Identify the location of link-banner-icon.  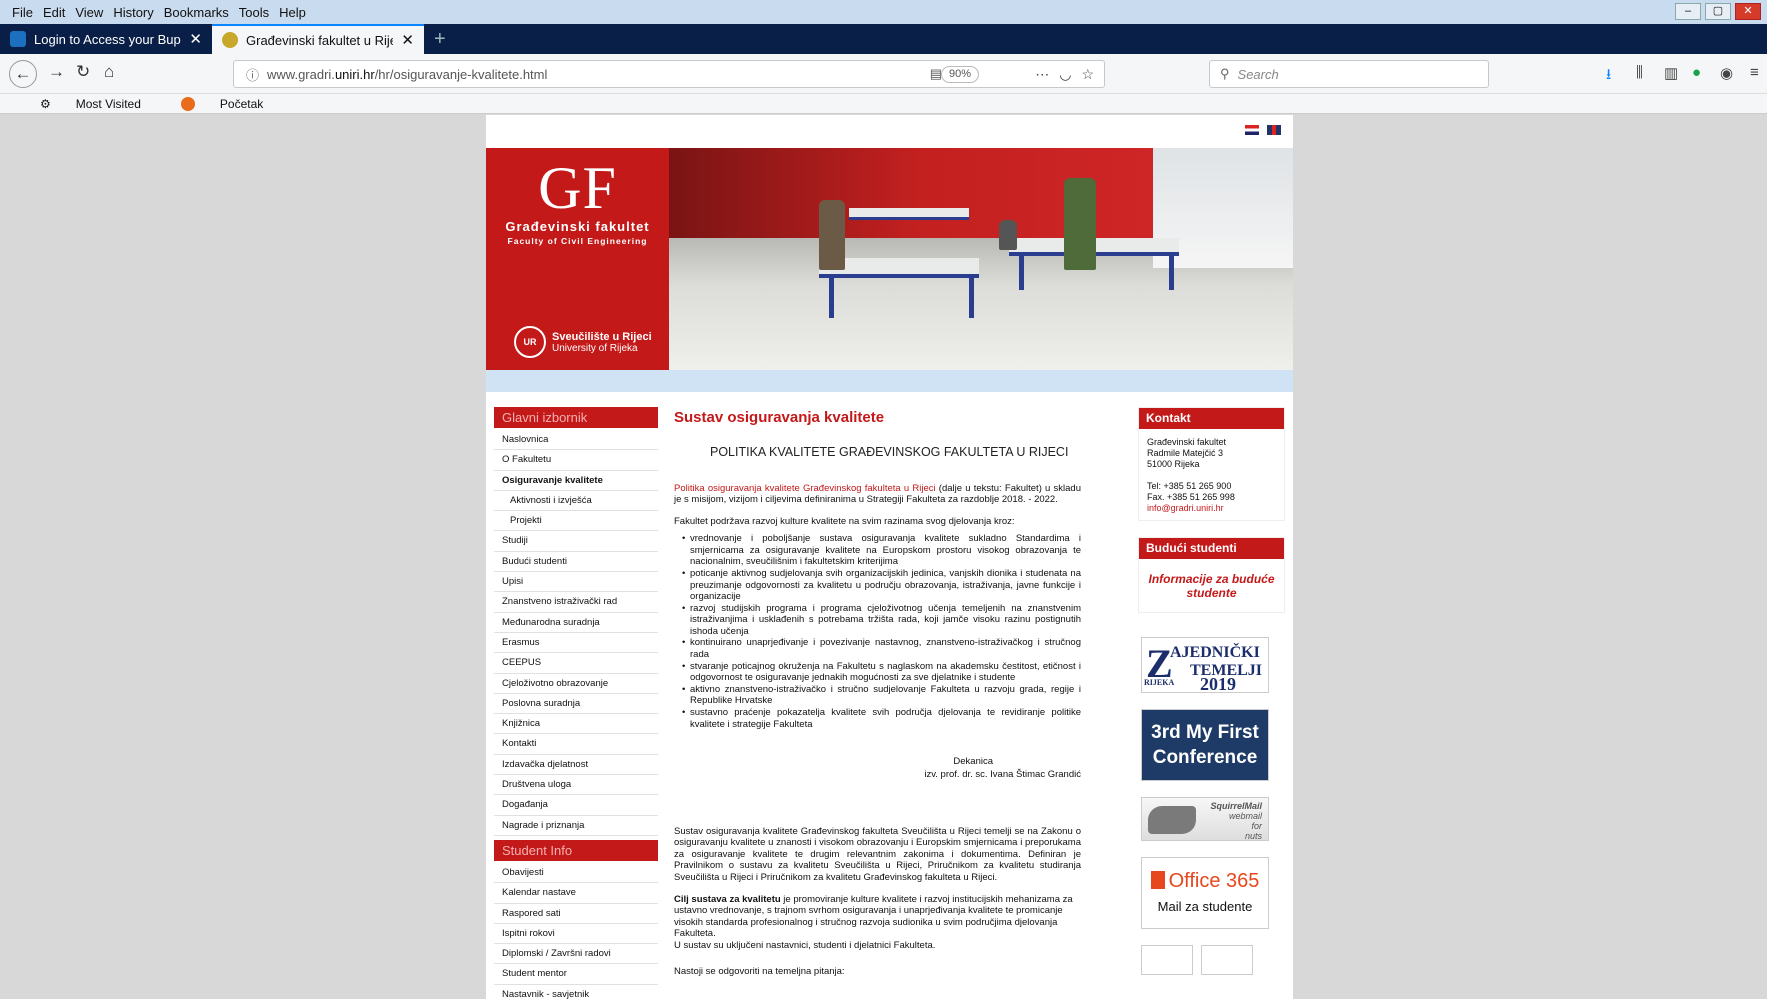
(1227, 960).